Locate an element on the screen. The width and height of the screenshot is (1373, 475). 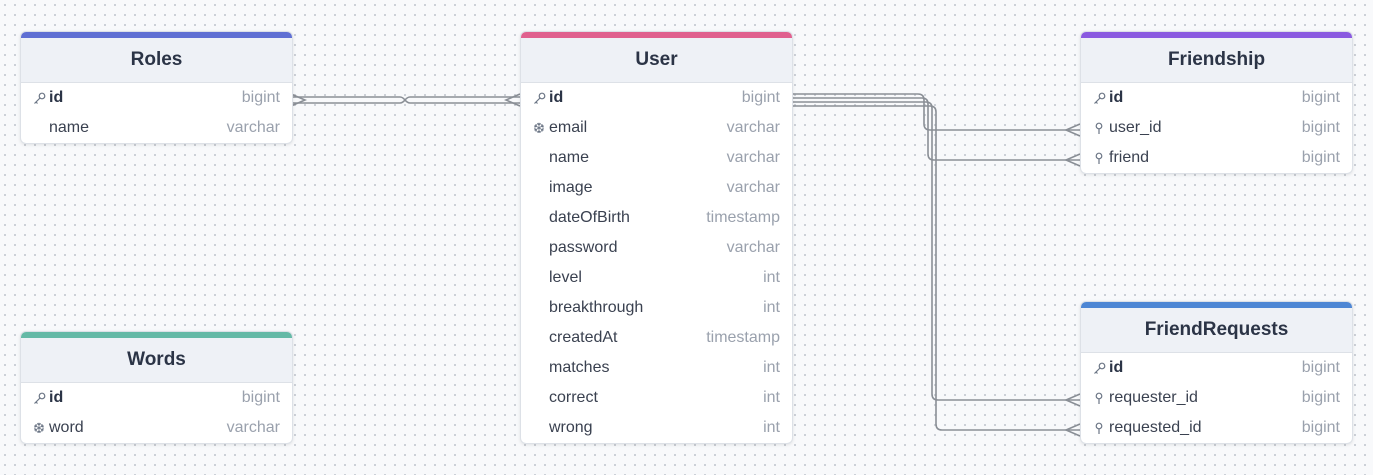
field-row-breakthrough: breakthrough int is located at coordinates (656, 308).